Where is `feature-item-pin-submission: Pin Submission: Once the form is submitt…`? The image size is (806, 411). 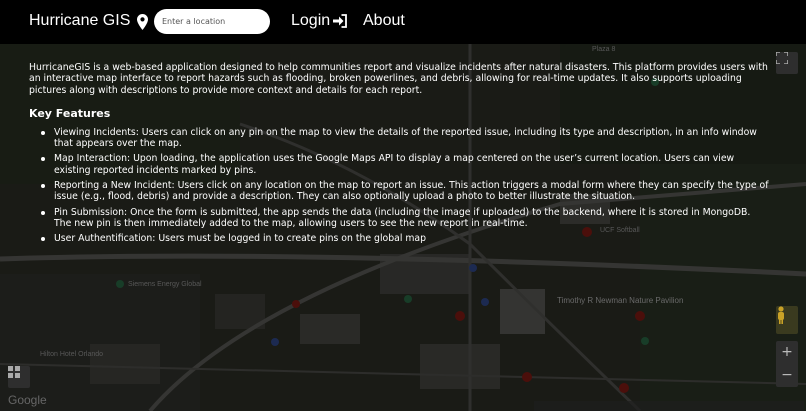 feature-item-pin-submission: Pin Submission: Once the form is submitt… is located at coordinates (405, 218).